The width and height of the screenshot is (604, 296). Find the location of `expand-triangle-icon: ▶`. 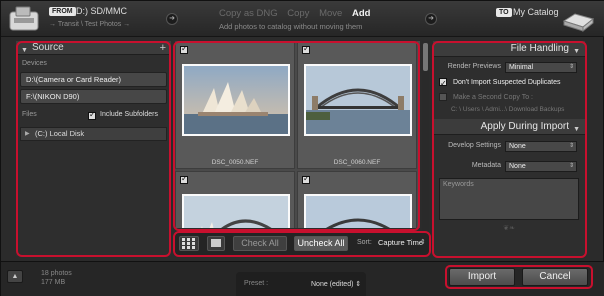

expand-triangle-icon: ▶ is located at coordinates (27, 134).